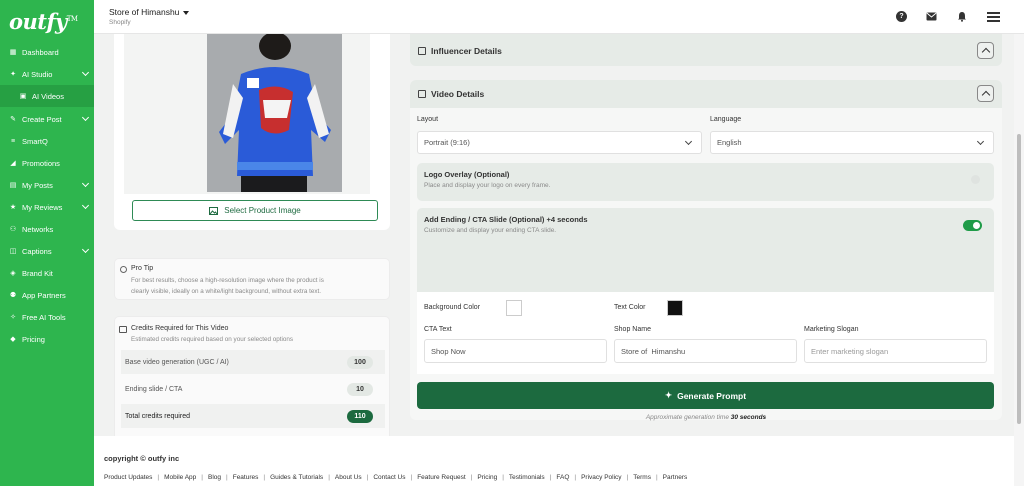 The height and width of the screenshot is (486, 1024). I want to click on sidebar-item-brand-kit: ◈ Brand Kit, so click(47, 273).